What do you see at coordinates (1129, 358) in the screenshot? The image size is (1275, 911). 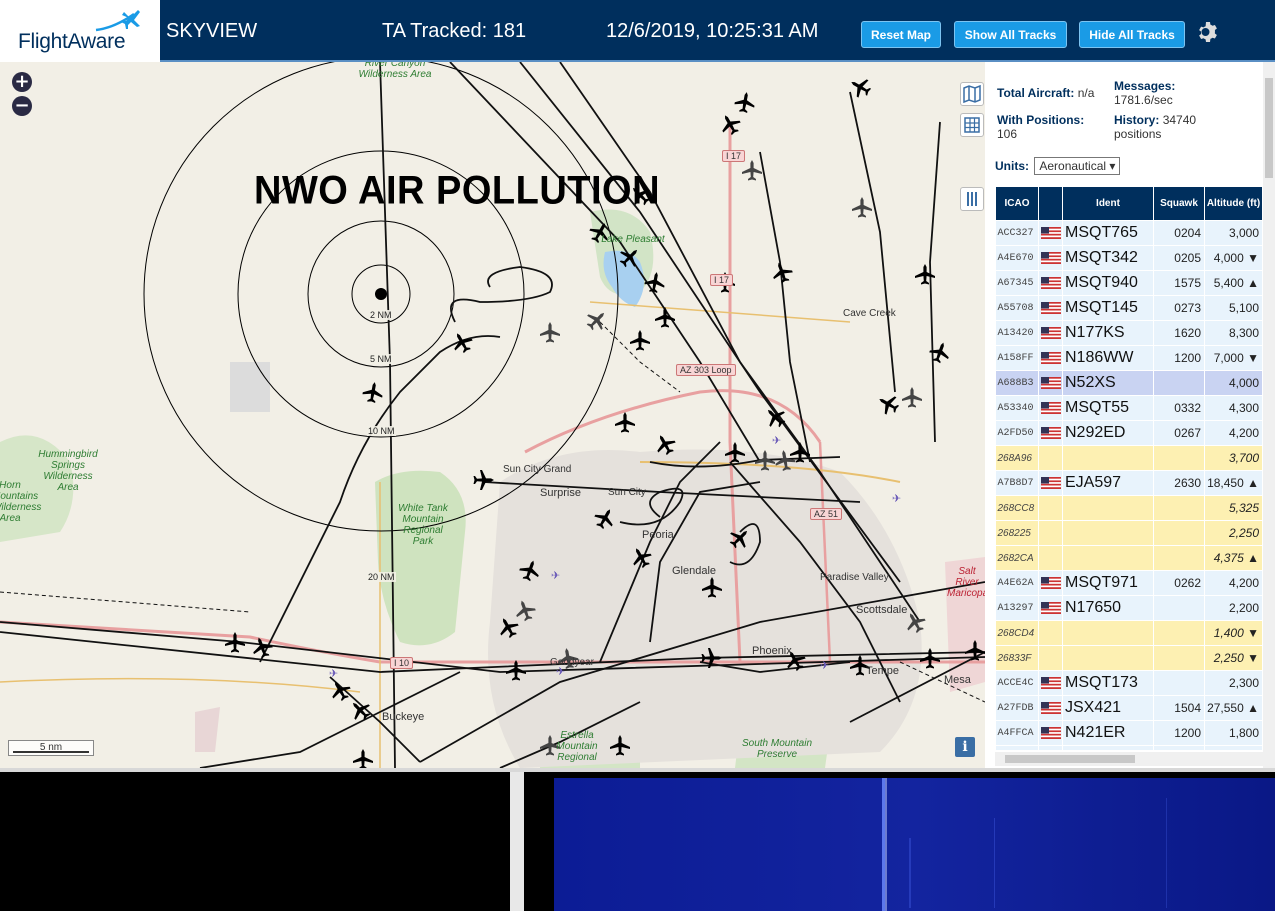 I see `table-row: A158FF N186WW 1200 7,000 ▼` at bounding box center [1129, 358].